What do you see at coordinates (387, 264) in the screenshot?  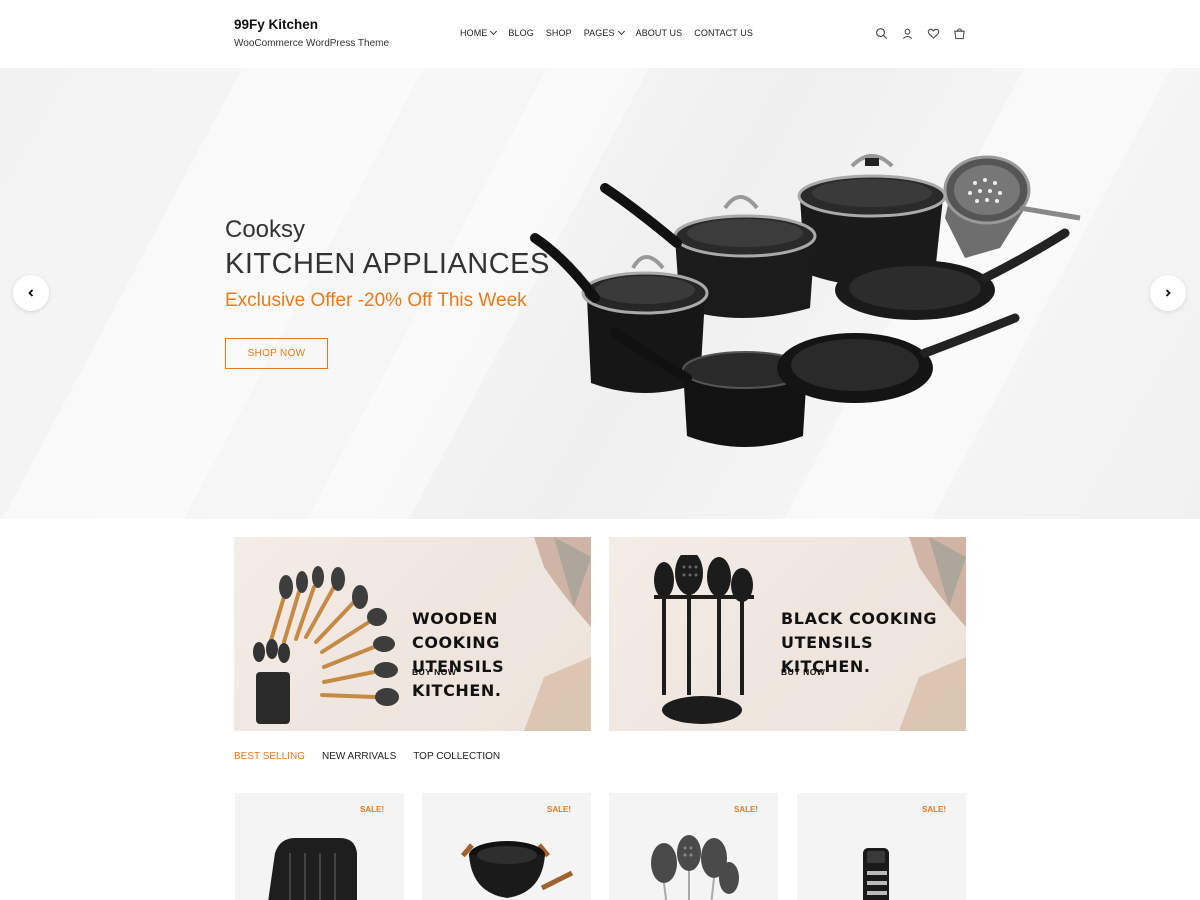 I see `hero-title: KITCHEN APPLIANCES` at bounding box center [387, 264].